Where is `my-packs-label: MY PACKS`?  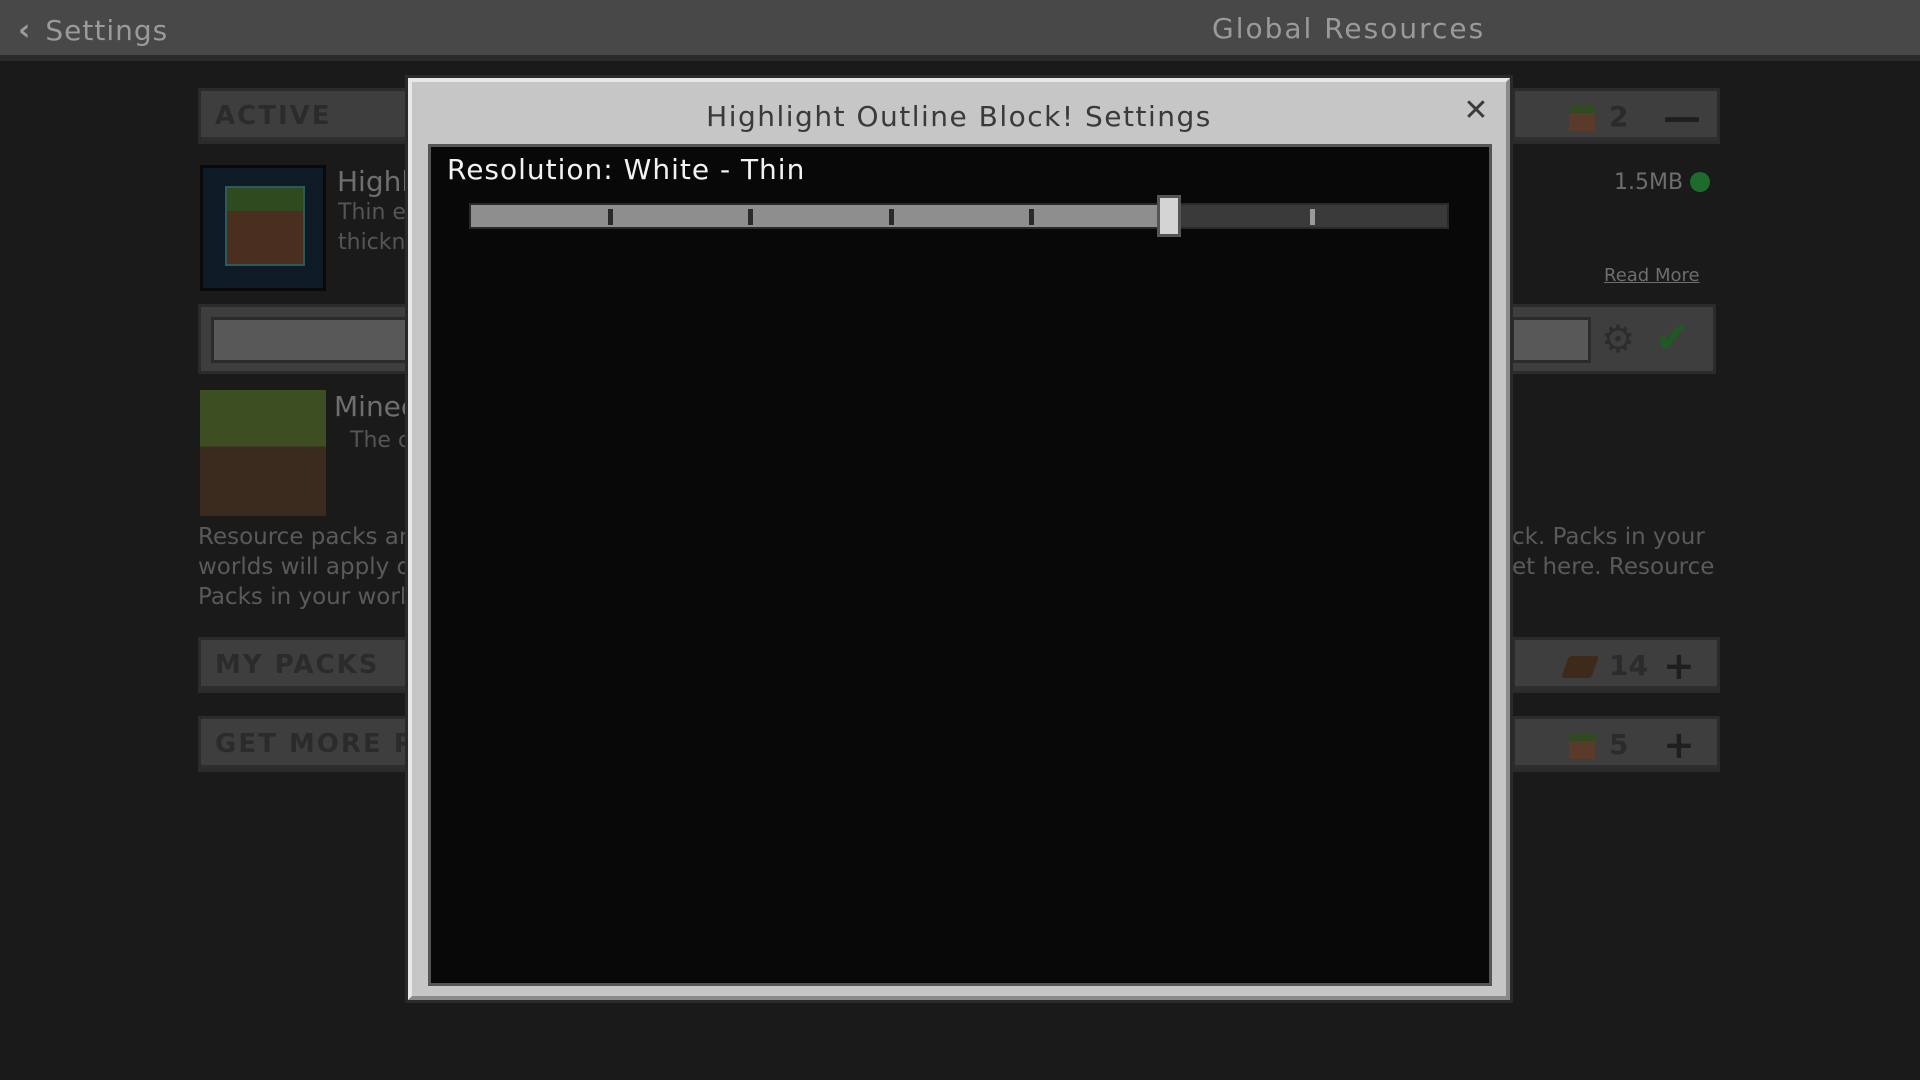
my-packs-label: MY PACKS is located at coordinates (297, 665).